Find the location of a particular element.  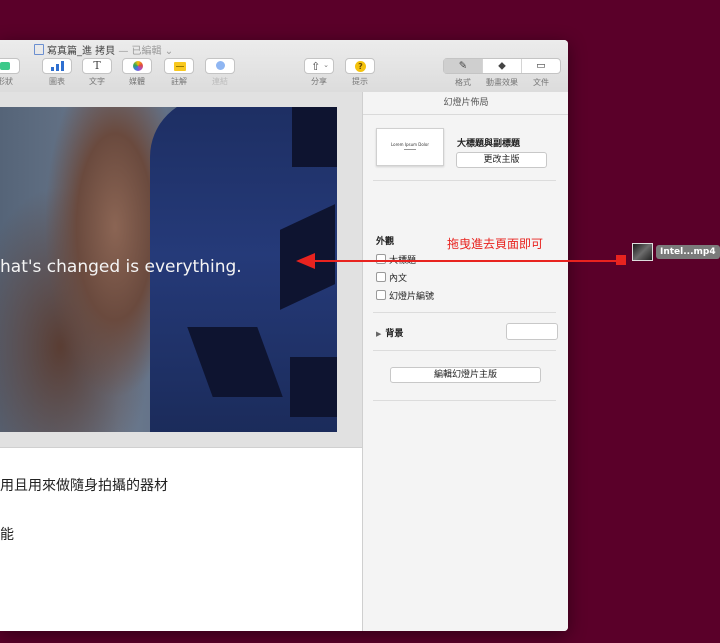

inspector-segmented-control: ✎ ◆ ▭ is located at coordinates (502, 66).